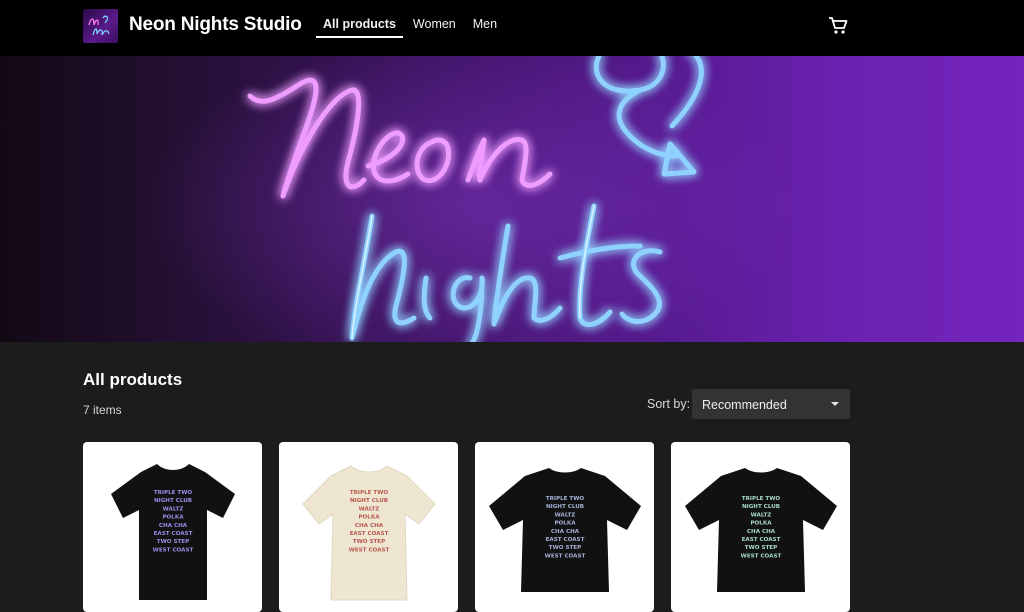  What do you see at coordinates (102, 410) in the screenshot?
I see `item-count: 7 items` at bounding box center [102, 410].